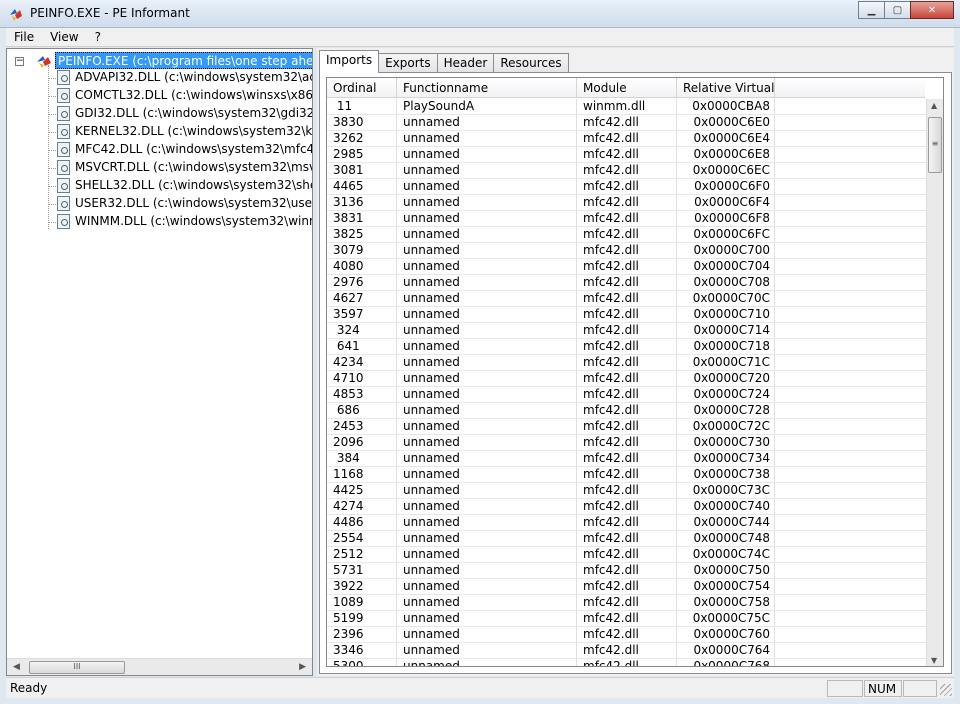 This screenshot has height=704, width=960. Describe the element at coordinates (64, 37) in the screenshot. I see `menu-view: View` at that location.